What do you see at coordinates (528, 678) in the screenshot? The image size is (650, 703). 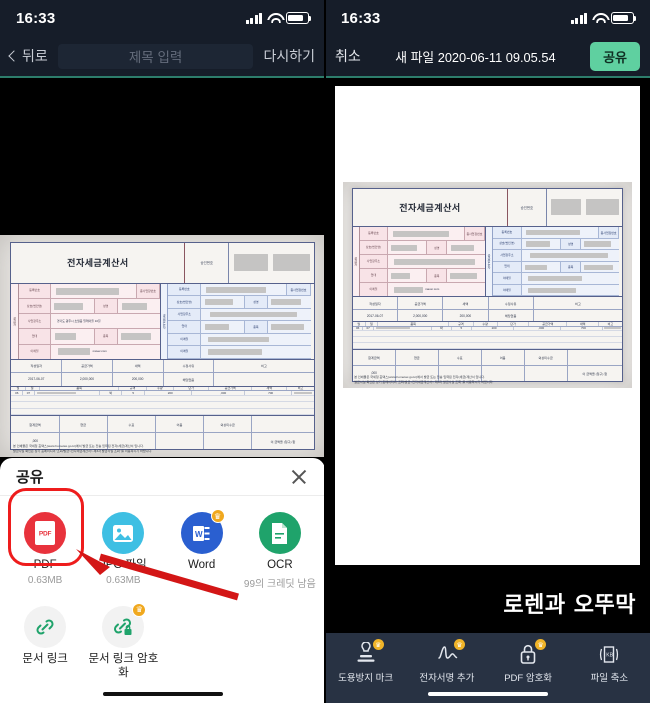 I see `toolbar-item-label: PDF 암호화` at bounding box center [528, 678].